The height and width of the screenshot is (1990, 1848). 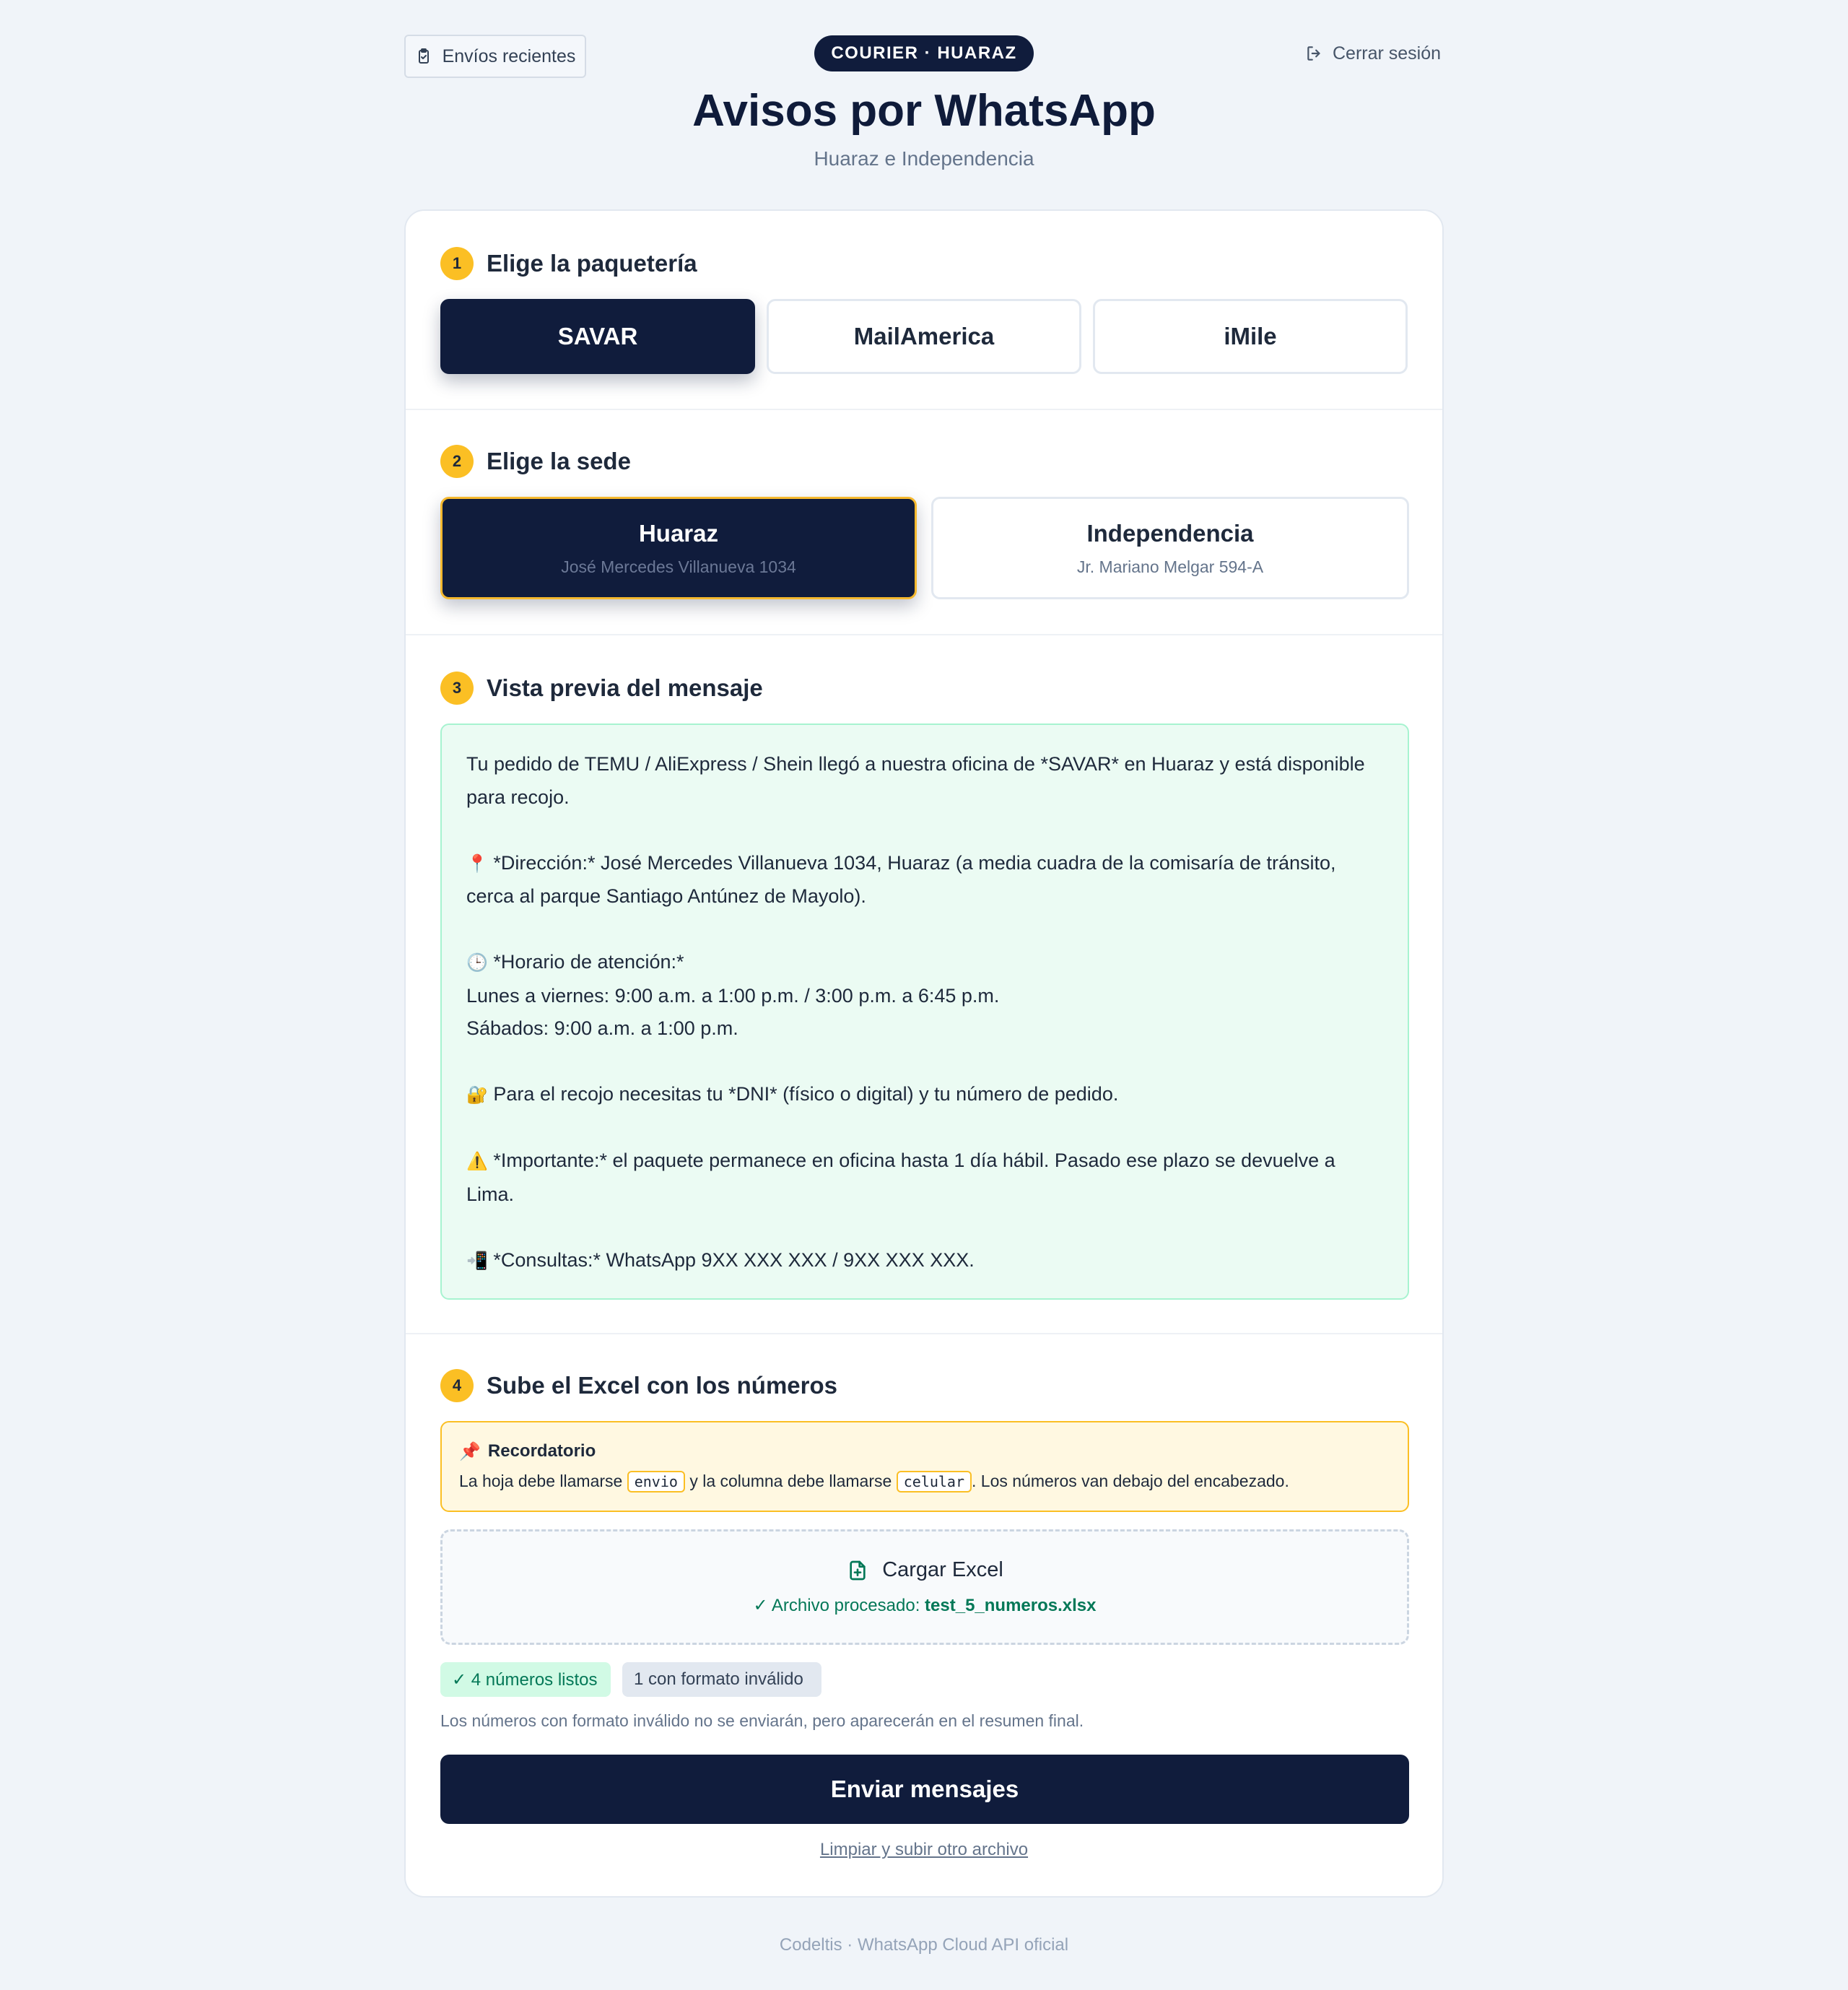 I want to click on clear-upload-link: Limpiar y subir otro archivo, so click(x=924, y=1850).